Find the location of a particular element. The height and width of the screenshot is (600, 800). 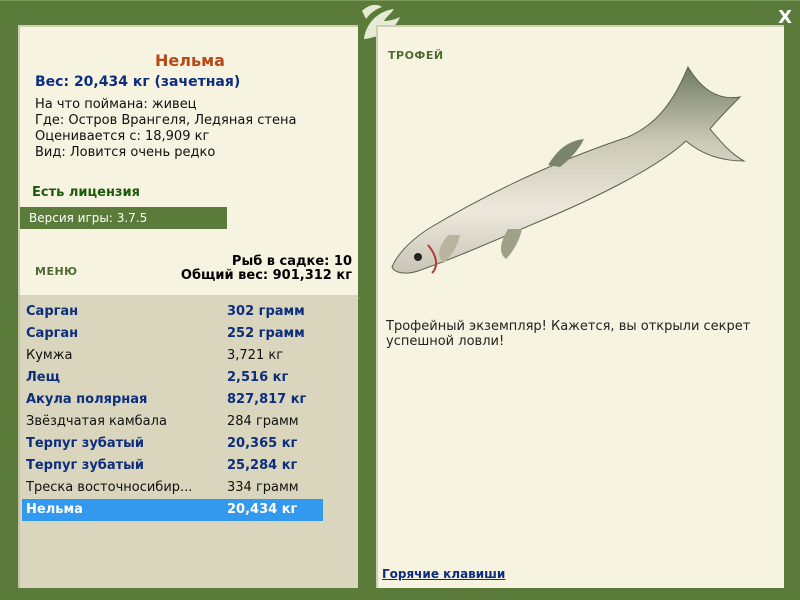

list-item: Треска восточносибир... 334 грамм is located at coordinates (172, 488).